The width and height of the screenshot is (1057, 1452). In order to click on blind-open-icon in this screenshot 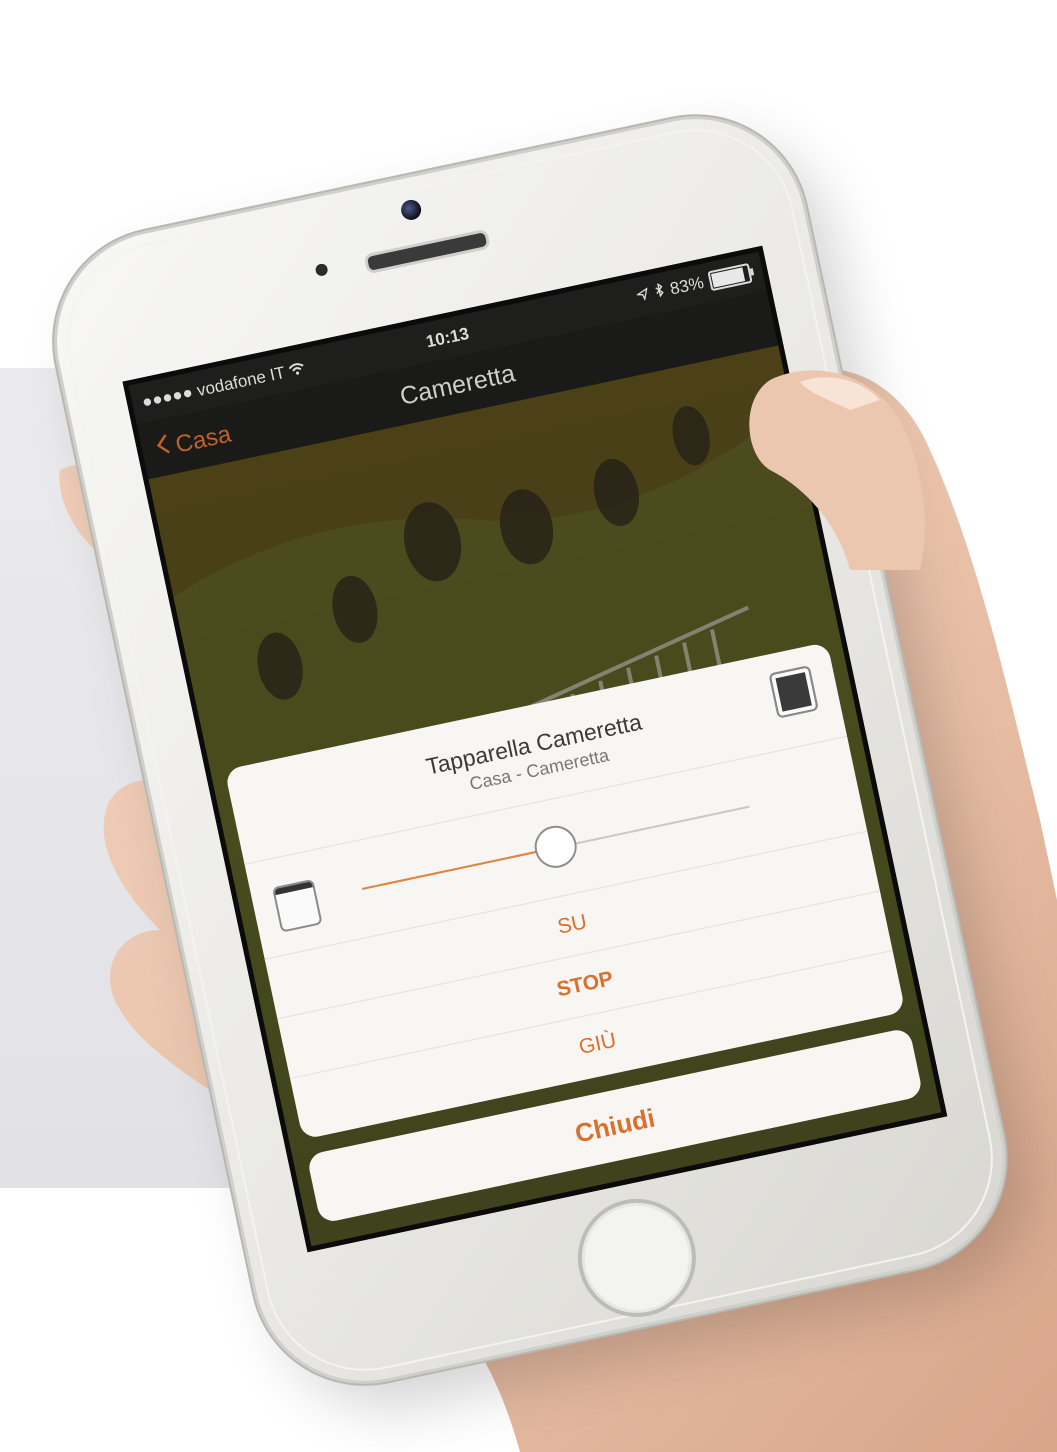, I will do `click(297, 905)`.